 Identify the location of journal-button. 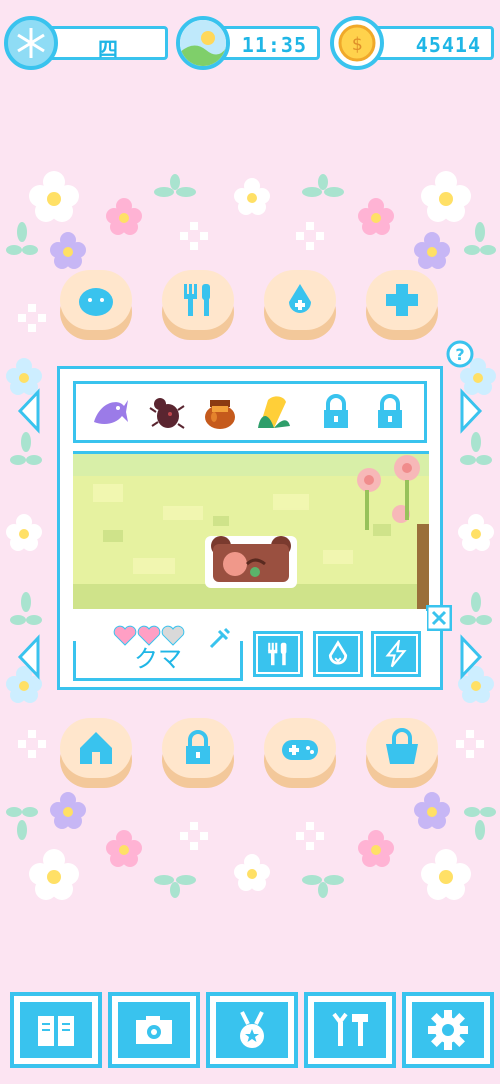
(56, 1030).